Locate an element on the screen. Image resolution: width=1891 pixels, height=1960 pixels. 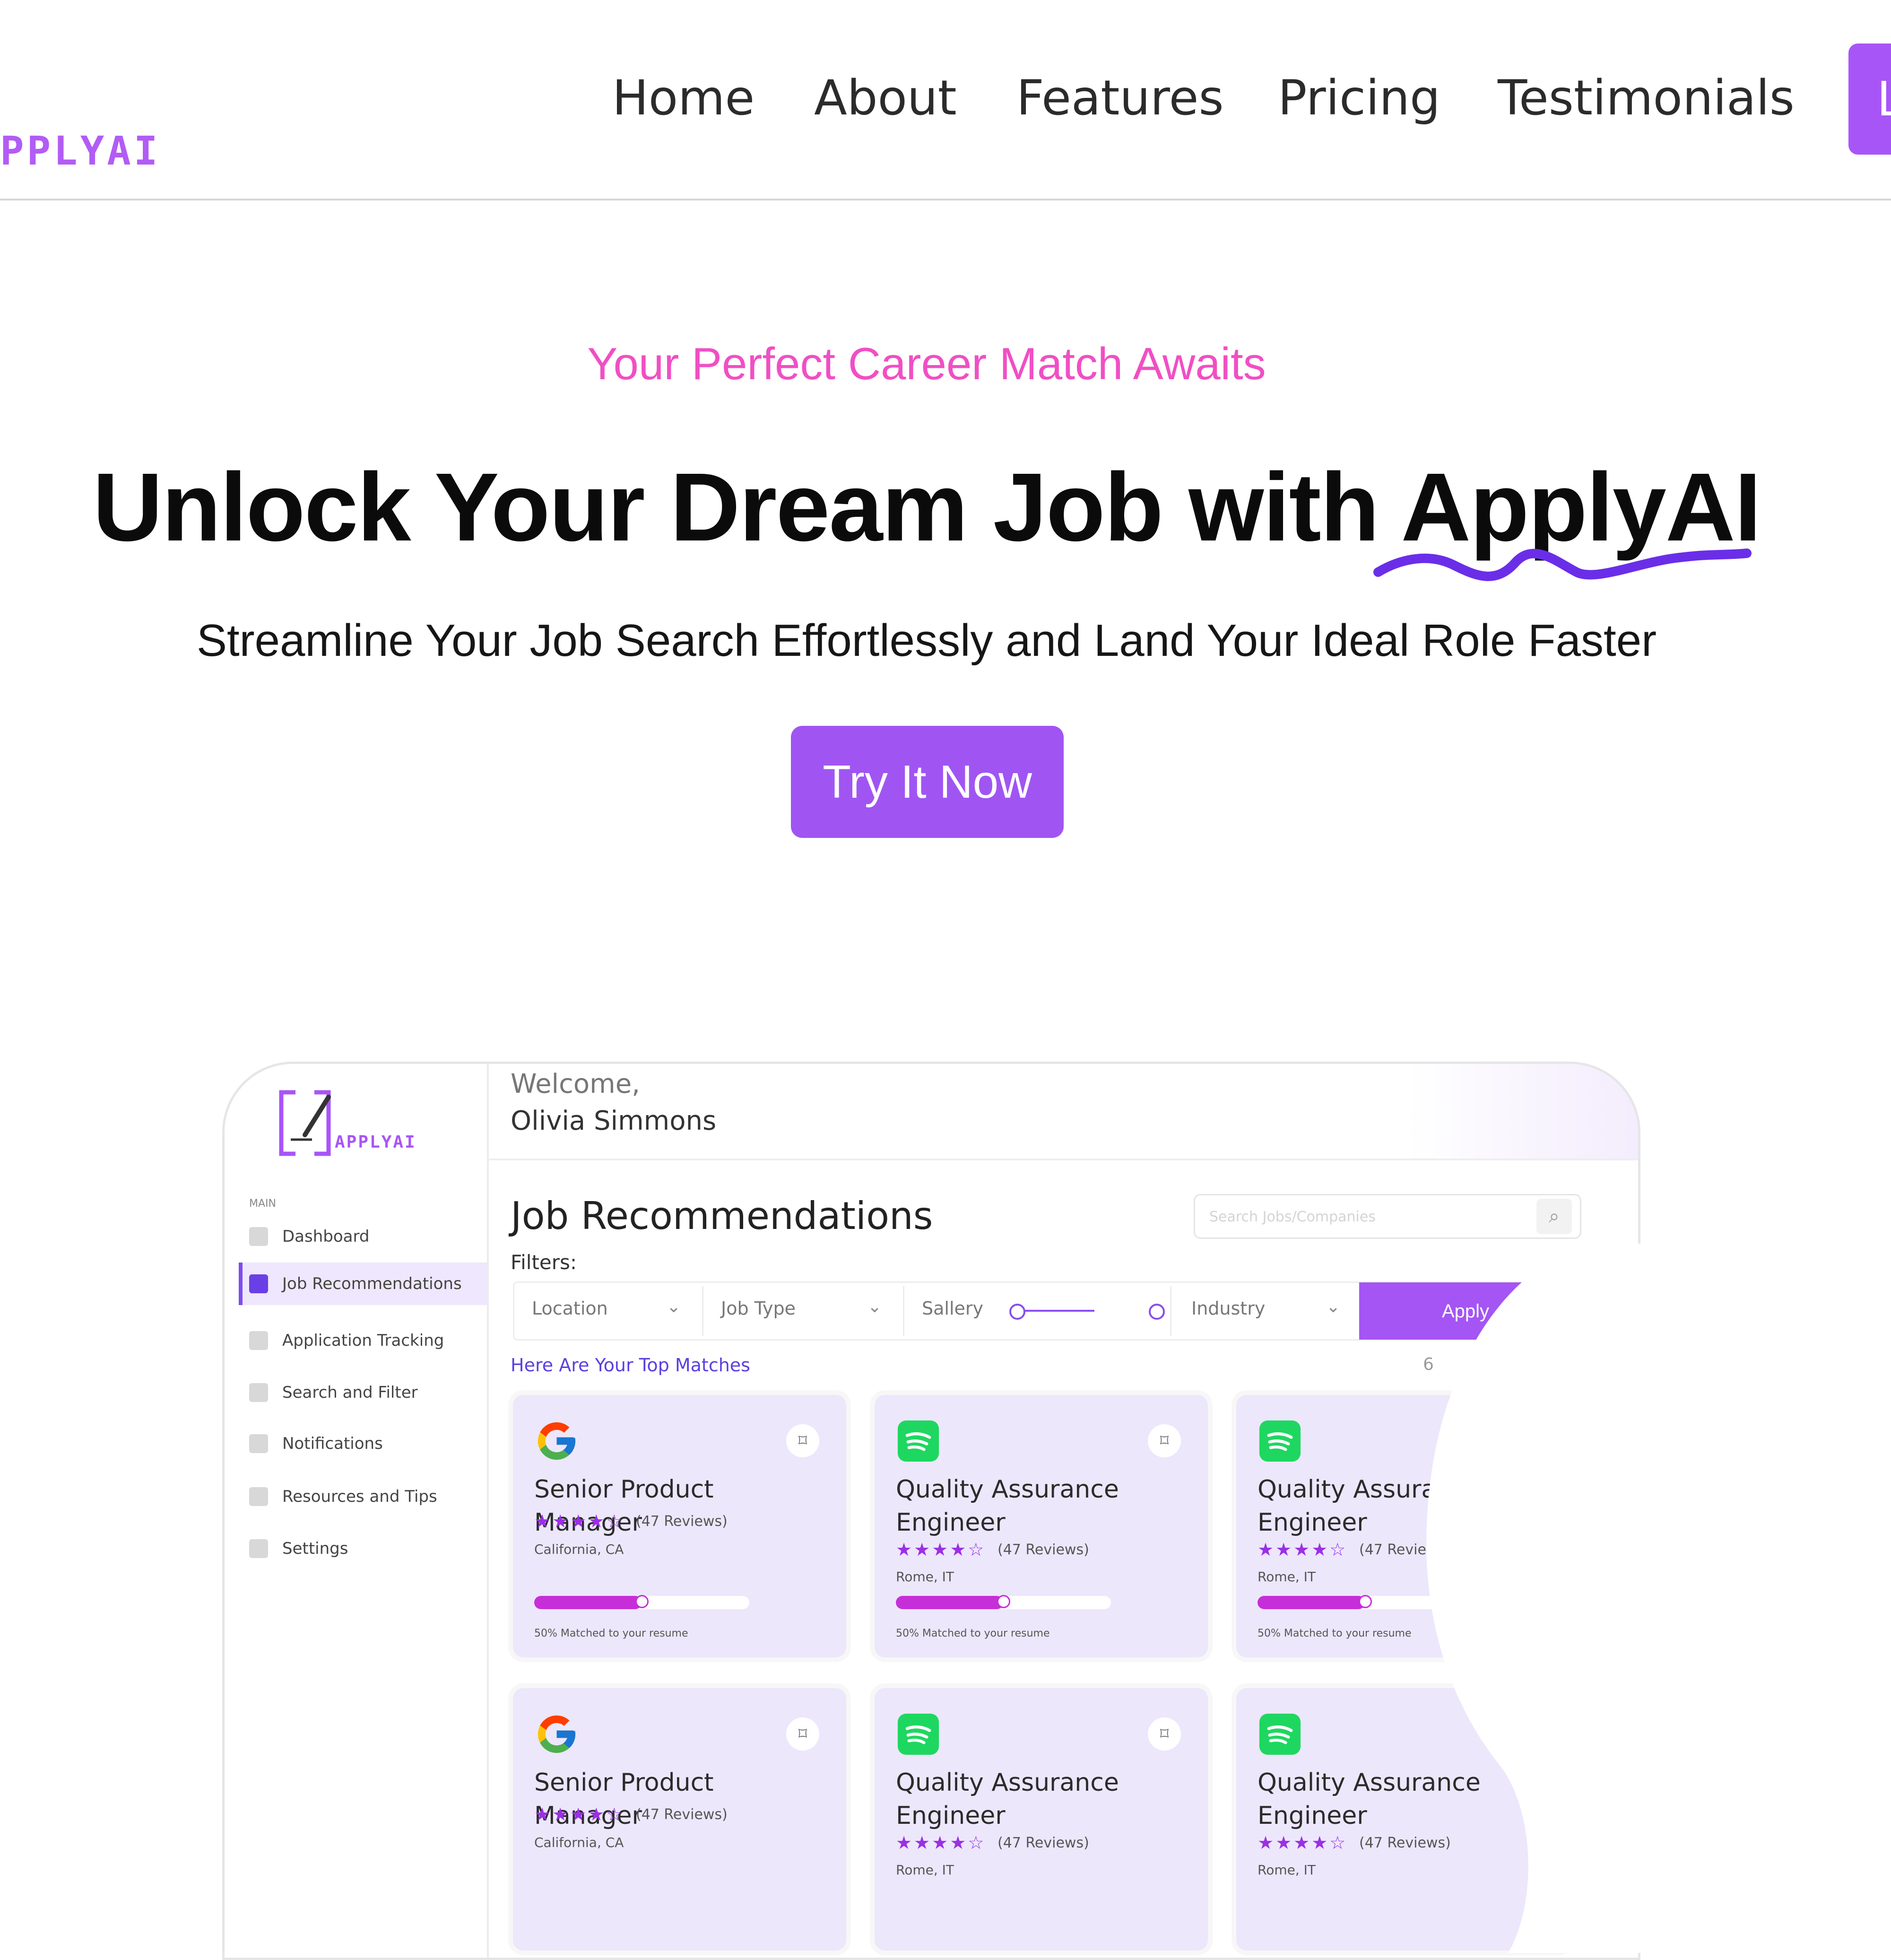
welcome-text: Welcome, is located at coordinates (575, 1084).